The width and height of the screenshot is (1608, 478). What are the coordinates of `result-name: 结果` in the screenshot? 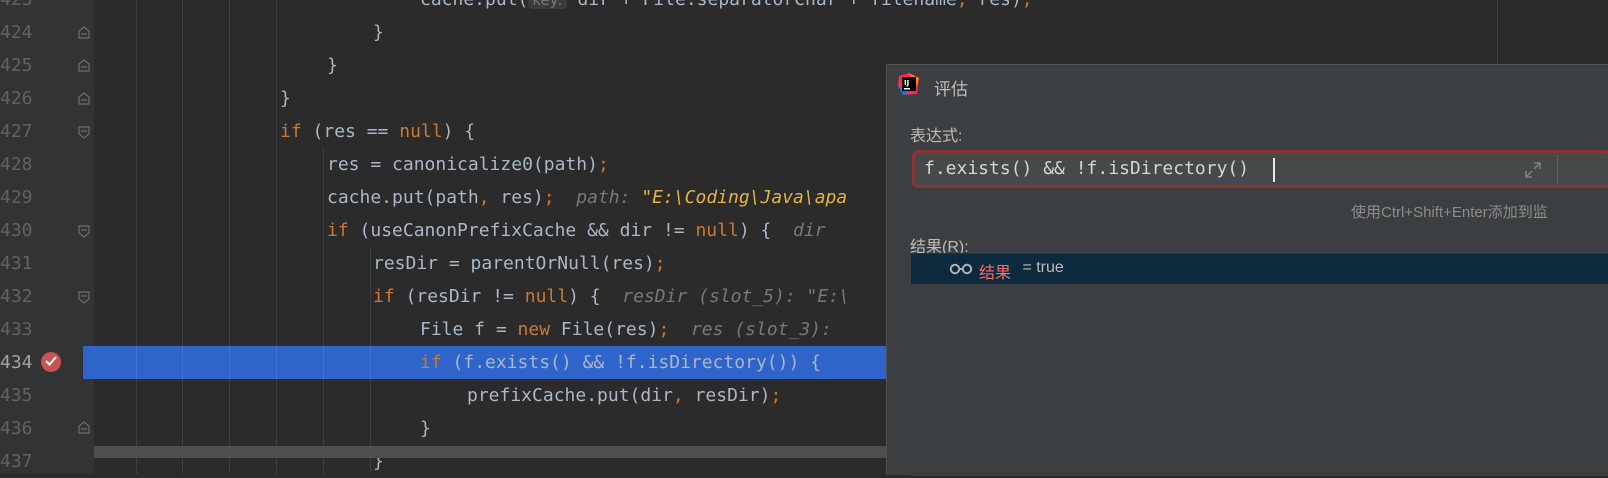 It's located at (995, 273).